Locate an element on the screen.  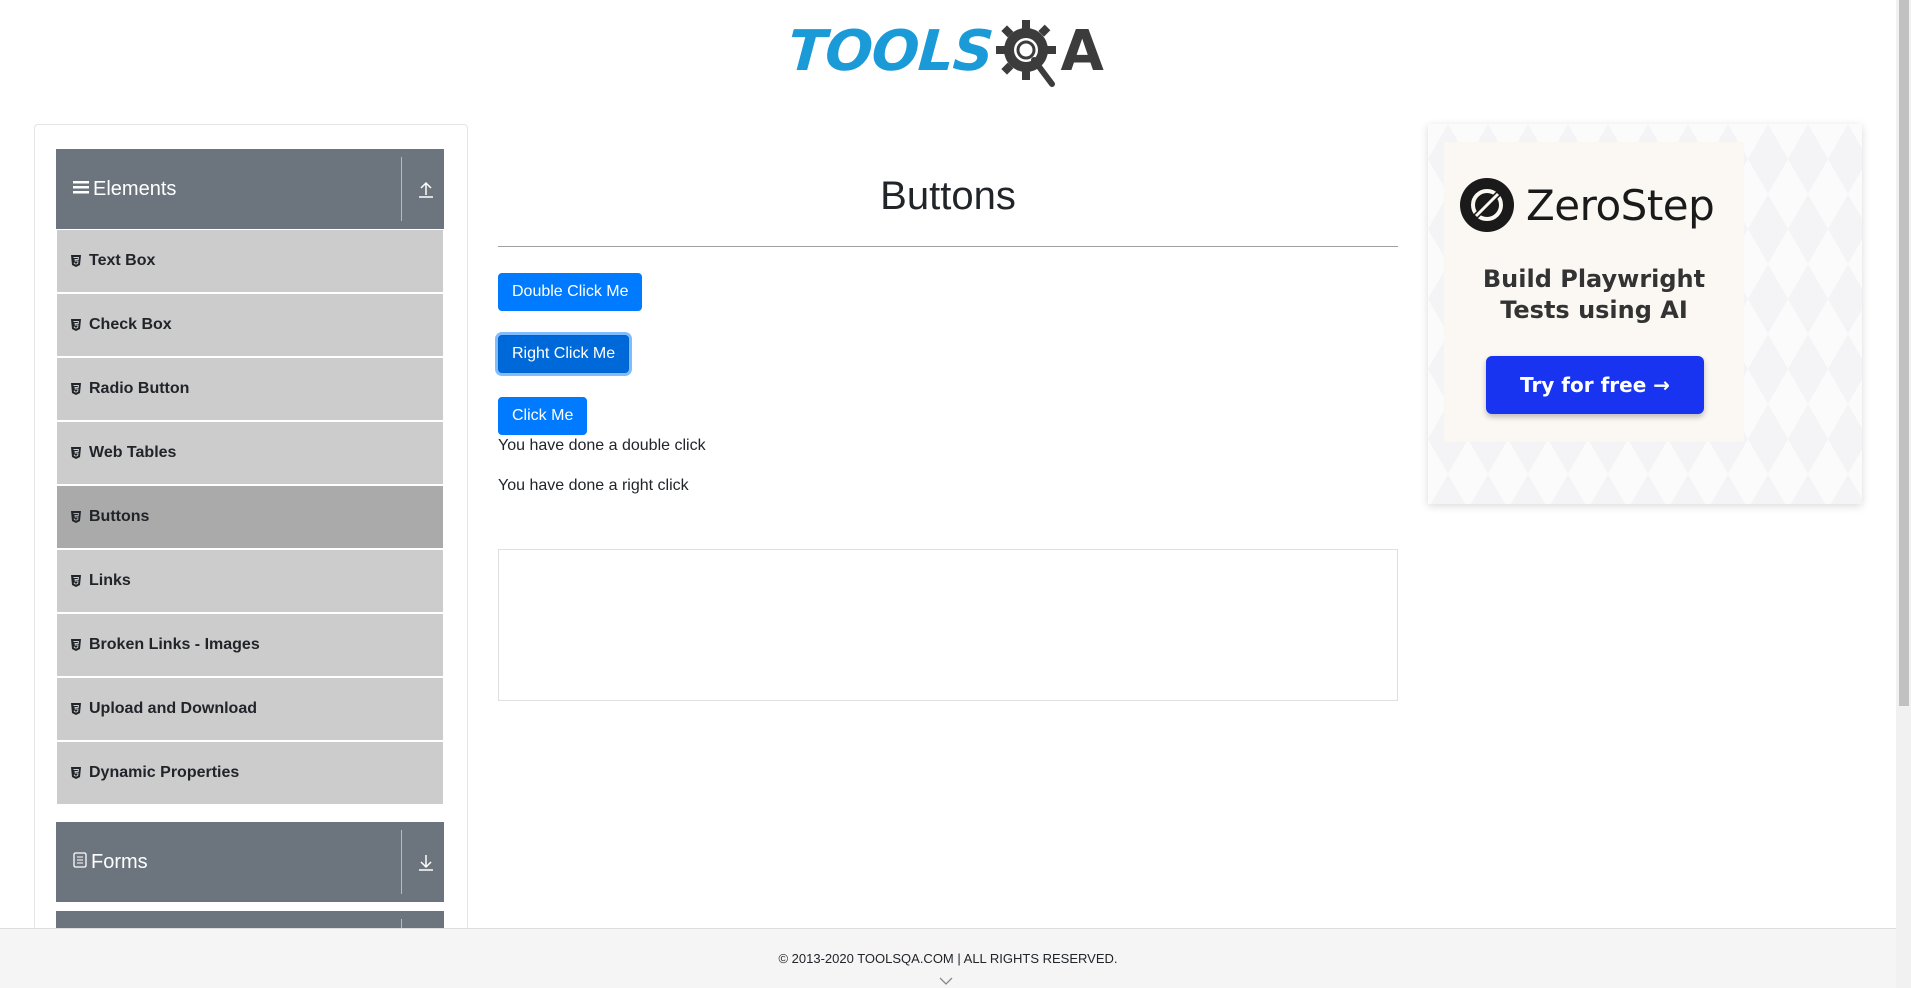
double-click-message: You have done a double click is located at coordinates (602, 445).